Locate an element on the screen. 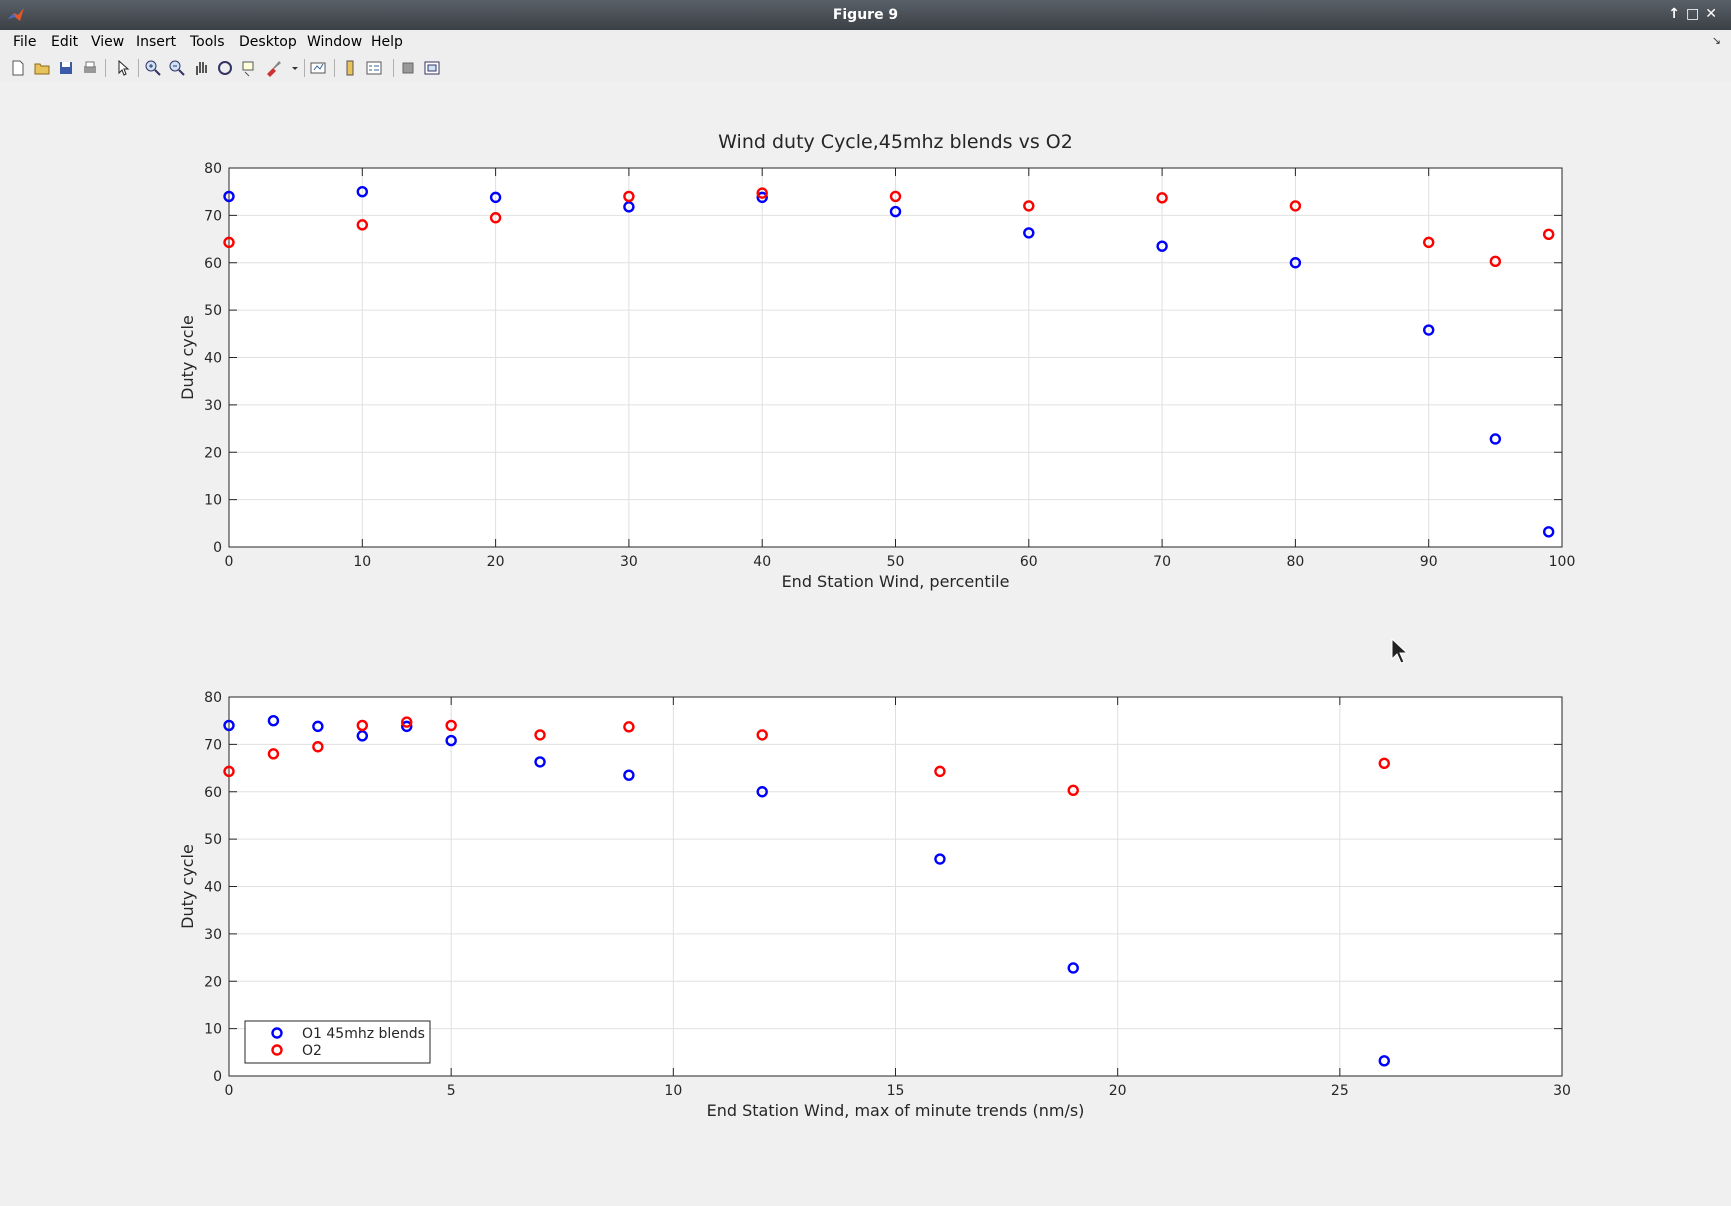 The width and height of the screenshot is (1731, 1206). window-titlebar: Figure 9 ↑□✕ is located at coordinates (865, 15).